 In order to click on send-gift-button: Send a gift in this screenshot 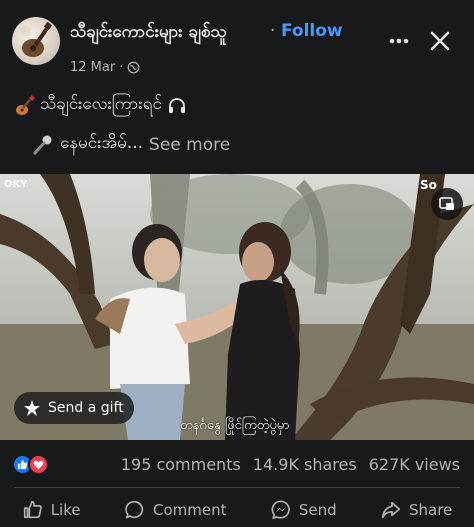, I will do `click(74, 408)`.